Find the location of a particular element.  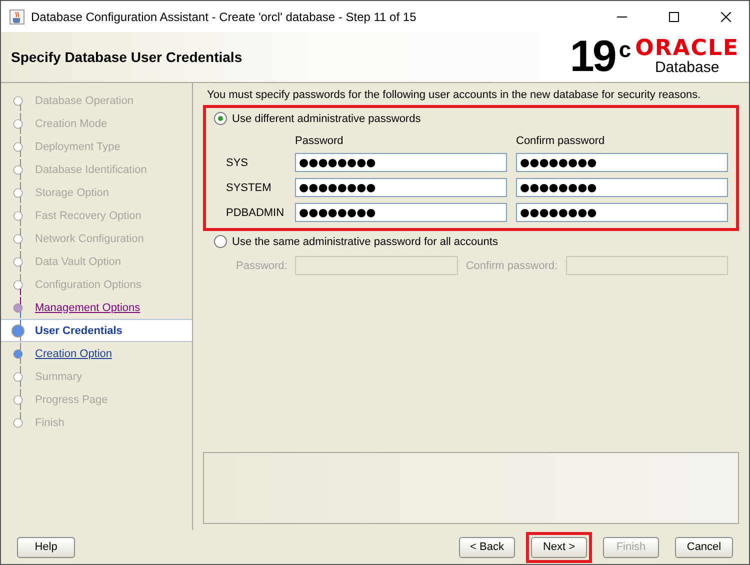

confirm-password-label: Confirm password: is located at coordinates (512, 266).